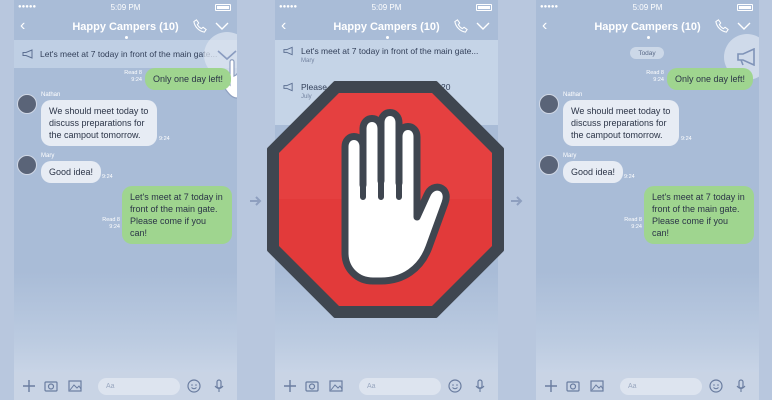 The width and height of the screenshot is (772, 400). Describe the element at coordinates (308, 61) in the screenshot. I see `announcement-author: Mary` at that location.